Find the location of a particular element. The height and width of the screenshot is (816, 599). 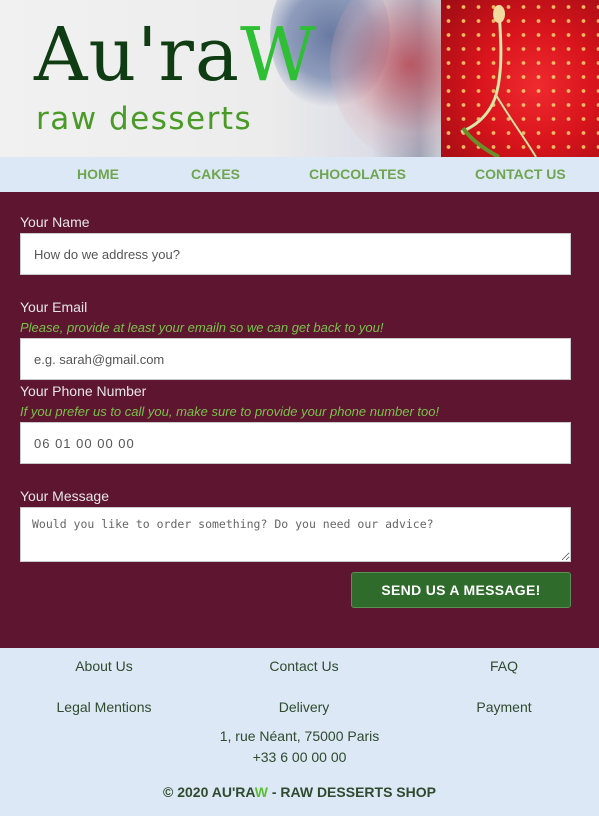

site-logo: Au'raW is located at coordinates (175, 55).